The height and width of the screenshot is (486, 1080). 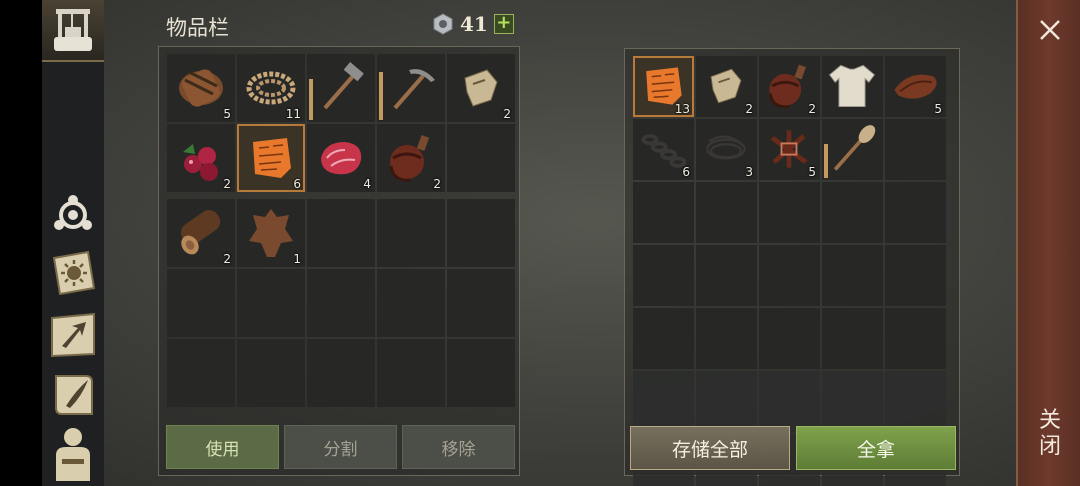 I want to click on paper-scrap-icon, so click(x=481, y=88).